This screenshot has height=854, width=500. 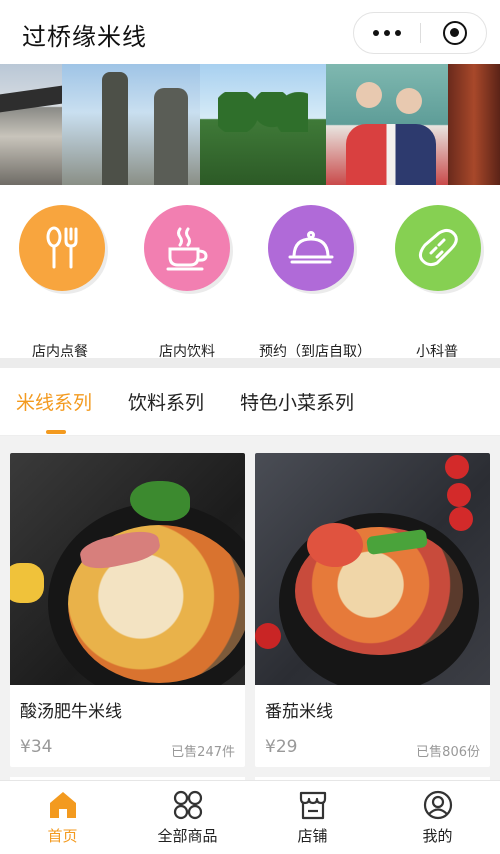 What do you see at coordinates (438, 248) in the screenshot?
I see `bread-icon` at bounding box center [438, 248].